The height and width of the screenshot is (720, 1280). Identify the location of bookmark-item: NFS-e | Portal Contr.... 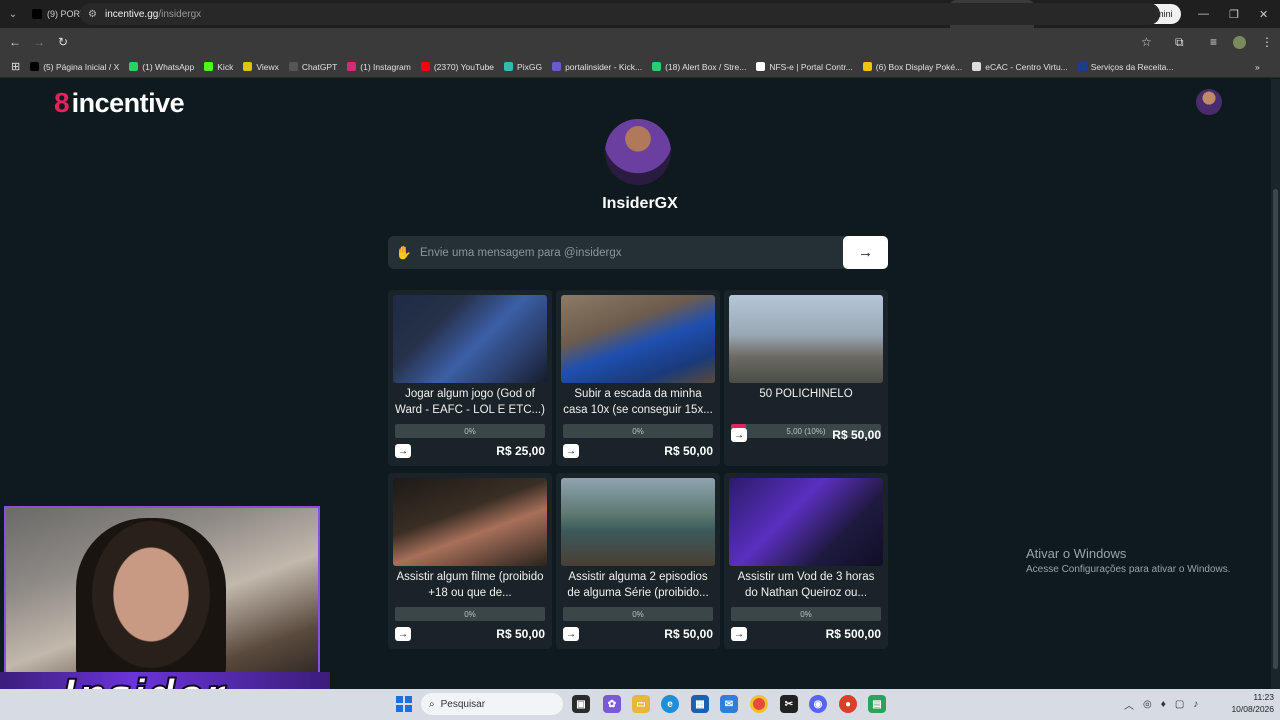
(804, 67).